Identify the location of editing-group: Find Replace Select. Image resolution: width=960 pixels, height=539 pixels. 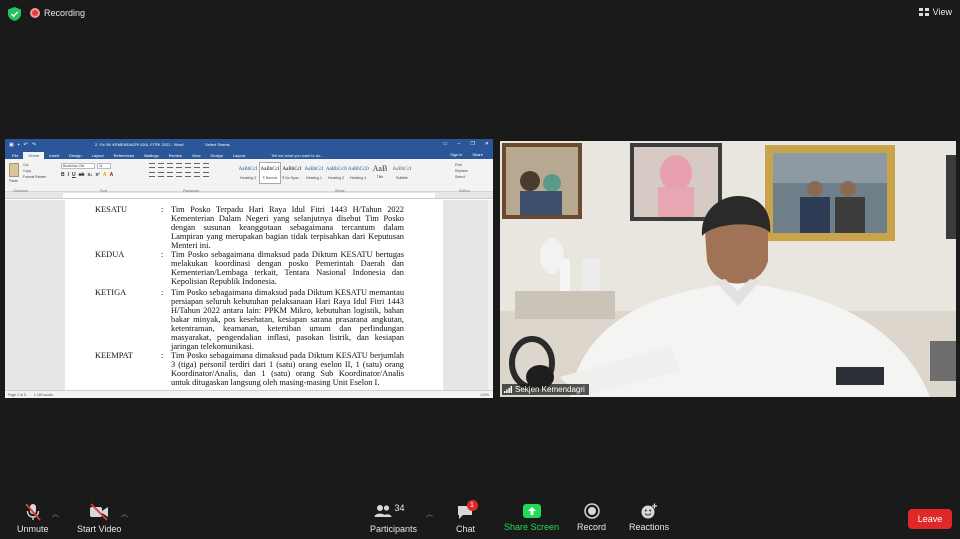
(461, 171).